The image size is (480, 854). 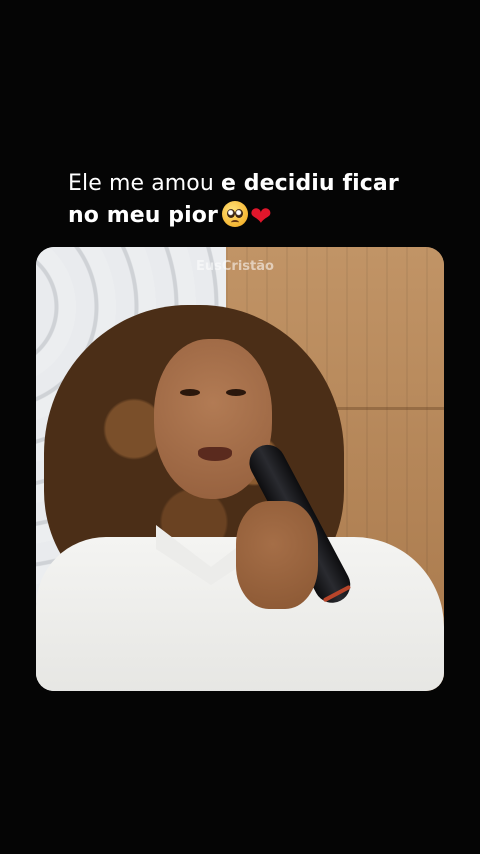 What do you see at coordinates (310, 183) in the screenshot?
I see `caption-line1-bold: e decidiu ficar` at bounding box center [310, 183].